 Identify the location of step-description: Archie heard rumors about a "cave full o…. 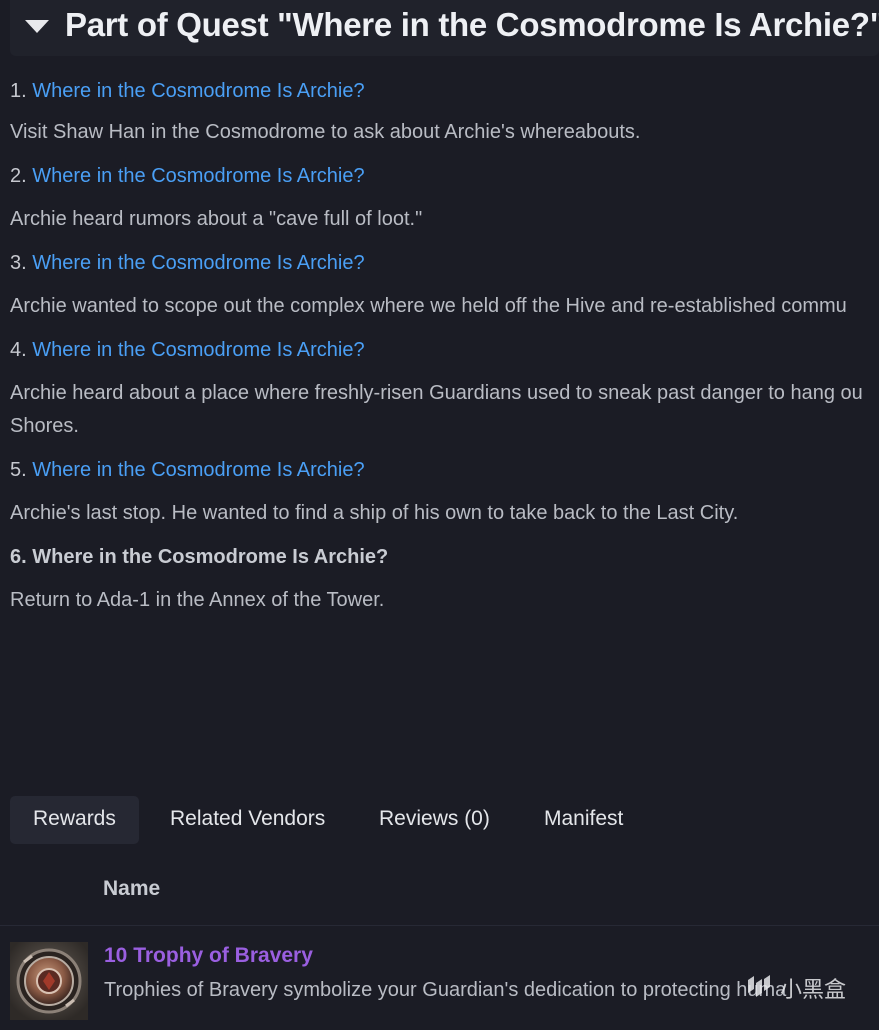
(216, 219).